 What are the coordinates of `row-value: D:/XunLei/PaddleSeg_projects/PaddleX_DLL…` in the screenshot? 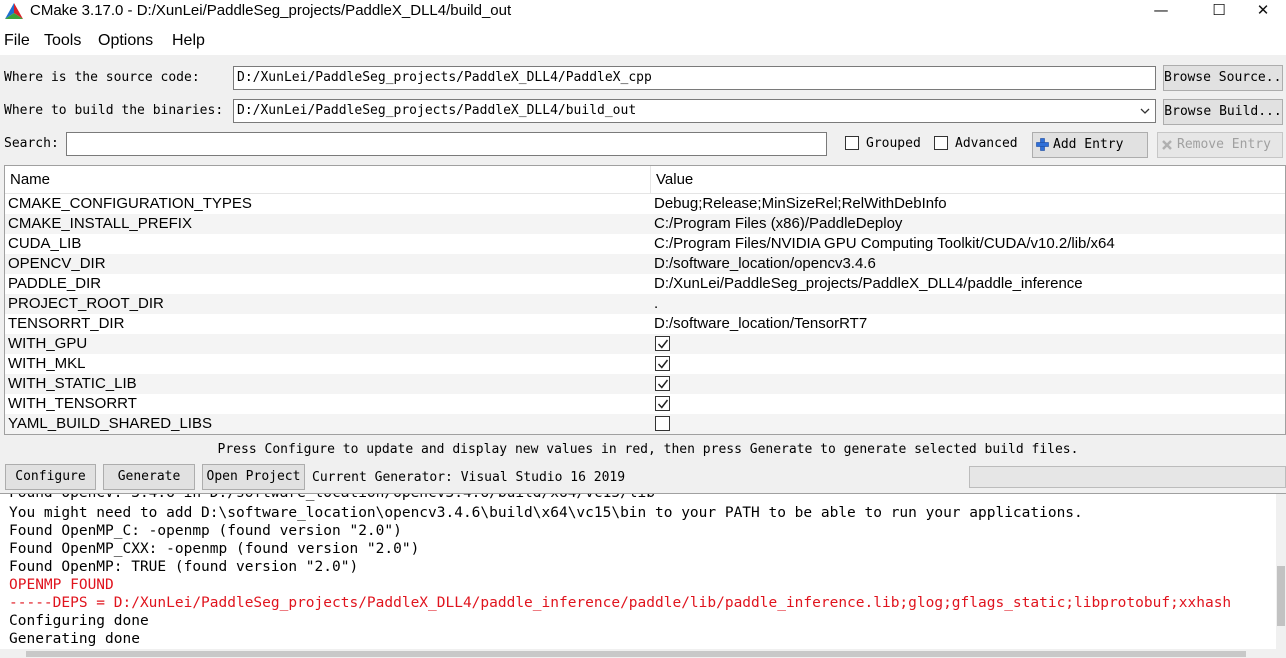 It's located at (868, 284).